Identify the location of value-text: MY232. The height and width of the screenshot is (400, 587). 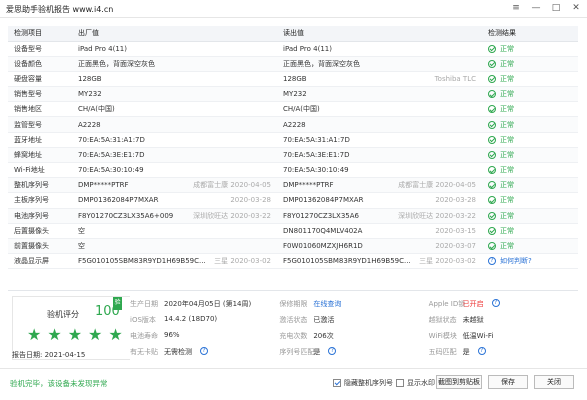
(90, 94).